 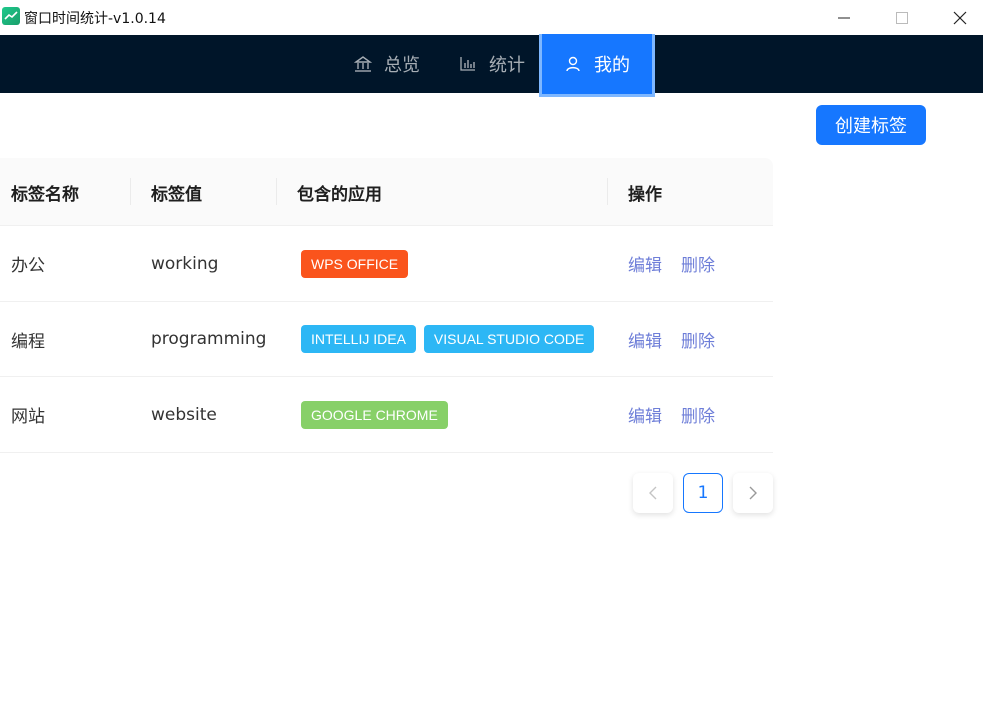 I want to click on nav-item-mine: 我的, so click(x=597, y=65).